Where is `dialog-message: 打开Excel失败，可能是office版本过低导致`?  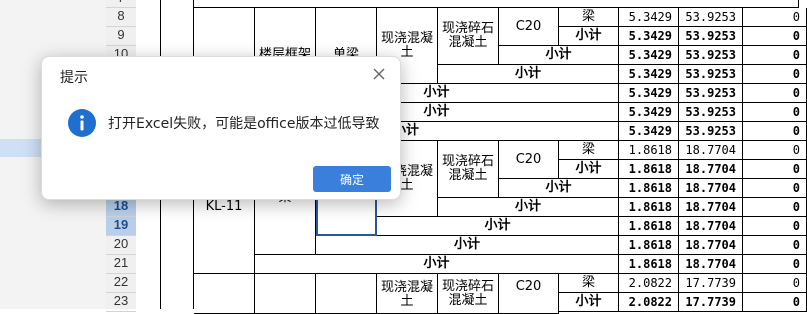 dialog-message: 打开Excel失败，可能是office版本过低导致 is located at coordinates (244, 124).